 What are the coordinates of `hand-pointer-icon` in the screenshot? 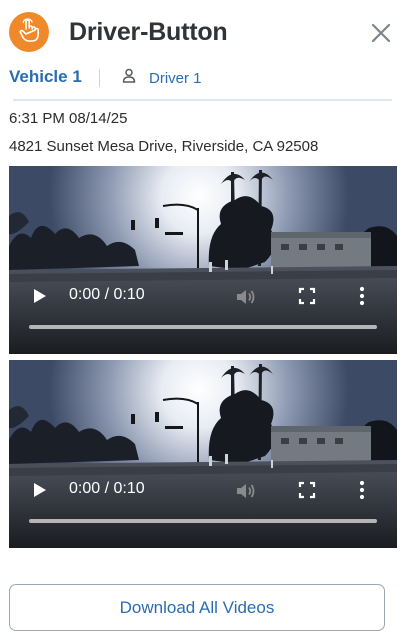 It's located at (29, 32).